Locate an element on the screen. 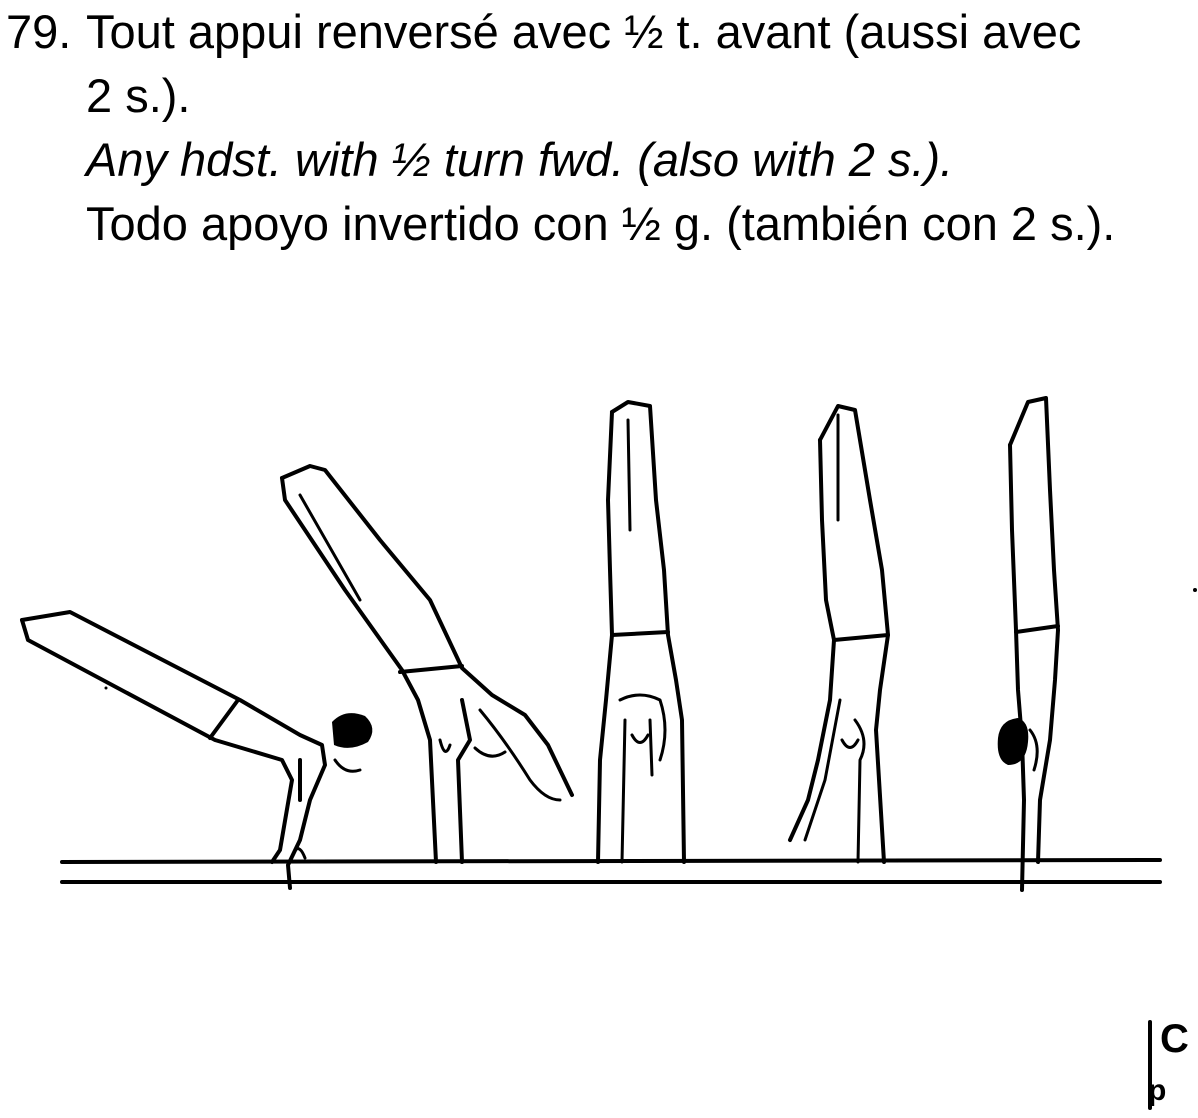 The height and width of the screenshot is (1118, 1198). corner-letter-top: C is located at coordinates (1174, 1039).